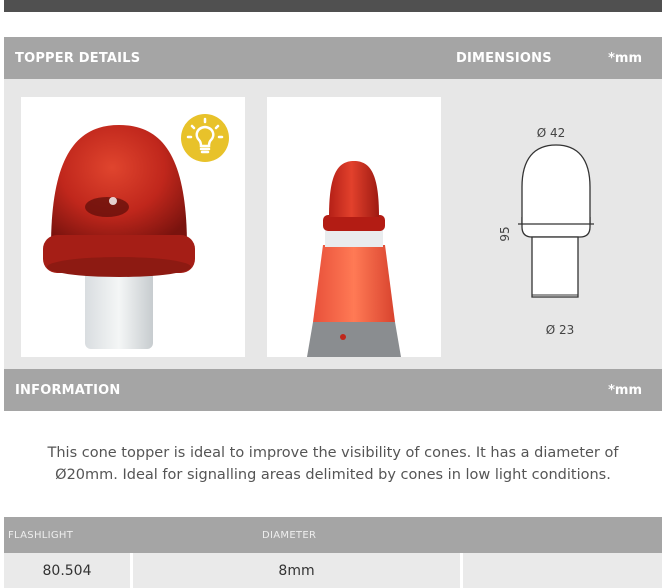  Describe the element at coordinates (78, 58) in the screenshot. I see `topper-details-title: TOPPER DETAILS` at that location.